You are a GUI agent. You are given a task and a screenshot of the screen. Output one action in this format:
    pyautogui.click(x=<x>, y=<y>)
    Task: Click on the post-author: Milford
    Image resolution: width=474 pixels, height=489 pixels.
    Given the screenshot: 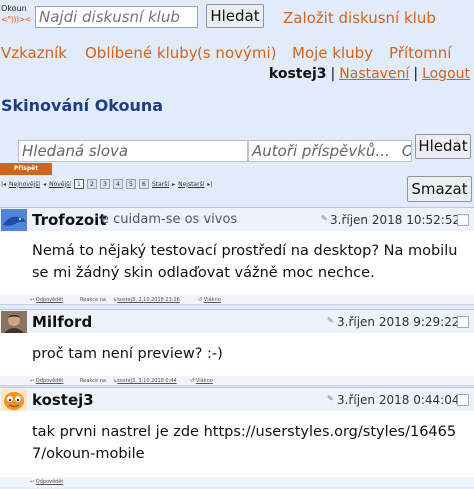 What is the action you would take?
    pyautogui.click(x=62, y=322)
    